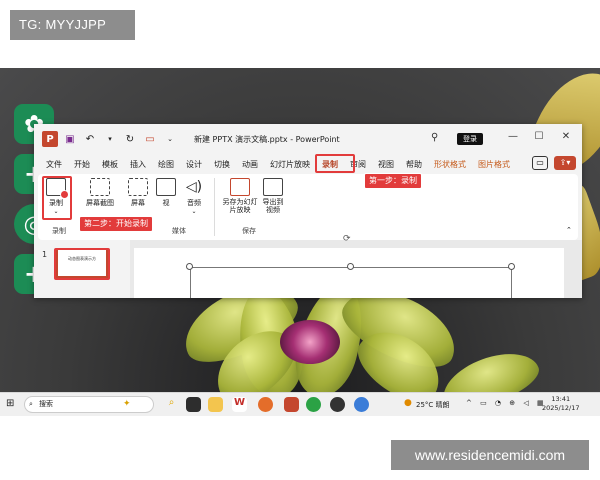 This screenshot has width=600, height=480. Describe the element at coordinates (82, 264) in the screenshot. I see `thumbnail-highlight-box` at that location.